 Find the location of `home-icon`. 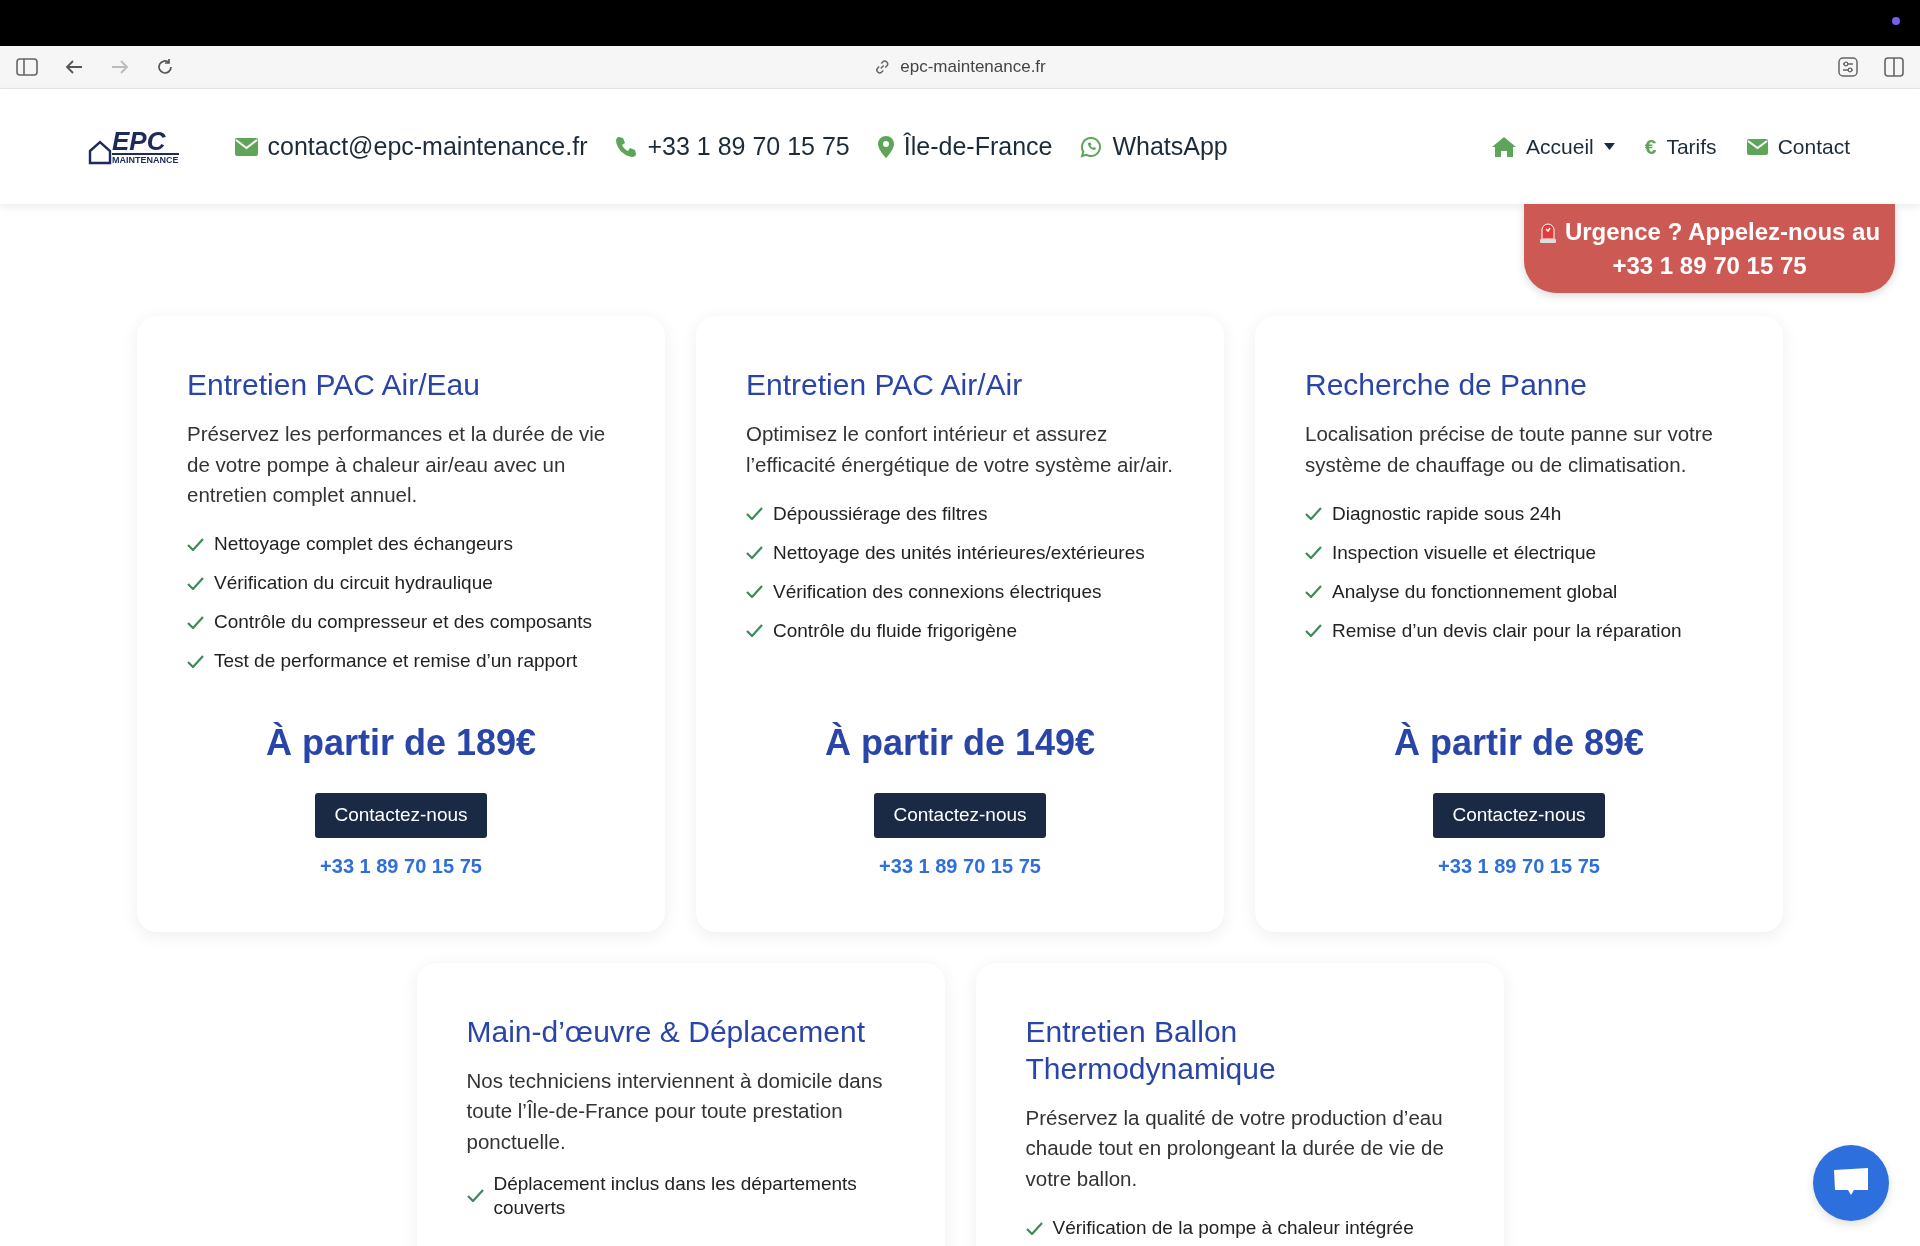

home-icon is located at coordinates (1504, 146).